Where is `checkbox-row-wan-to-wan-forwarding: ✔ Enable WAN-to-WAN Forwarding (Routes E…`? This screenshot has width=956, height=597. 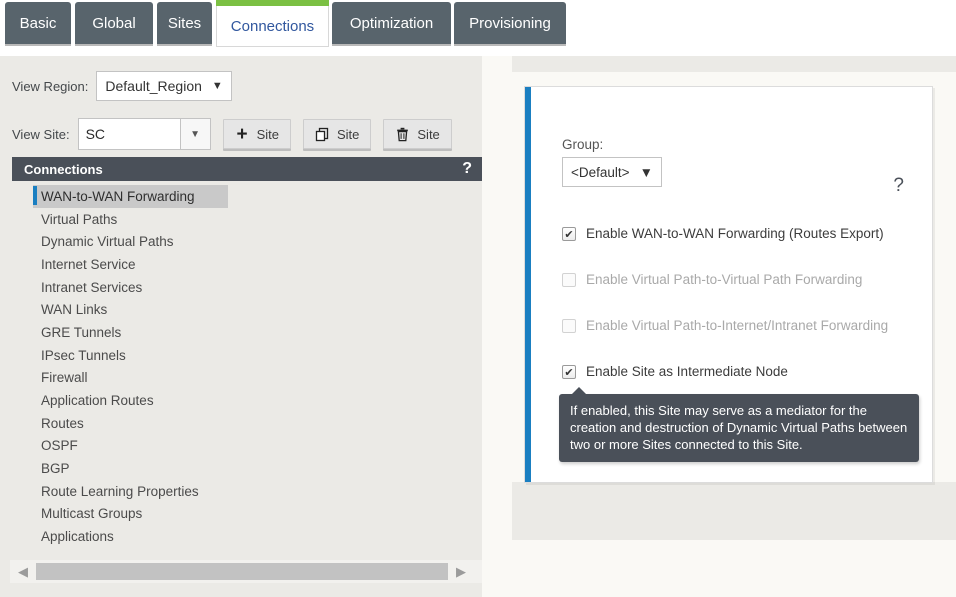
checkbox-row-wan-to-wan-forwarding: ✔ Enable WAN-to-WAN Forwarding (Routes E… is located at coordinates (723, 233).